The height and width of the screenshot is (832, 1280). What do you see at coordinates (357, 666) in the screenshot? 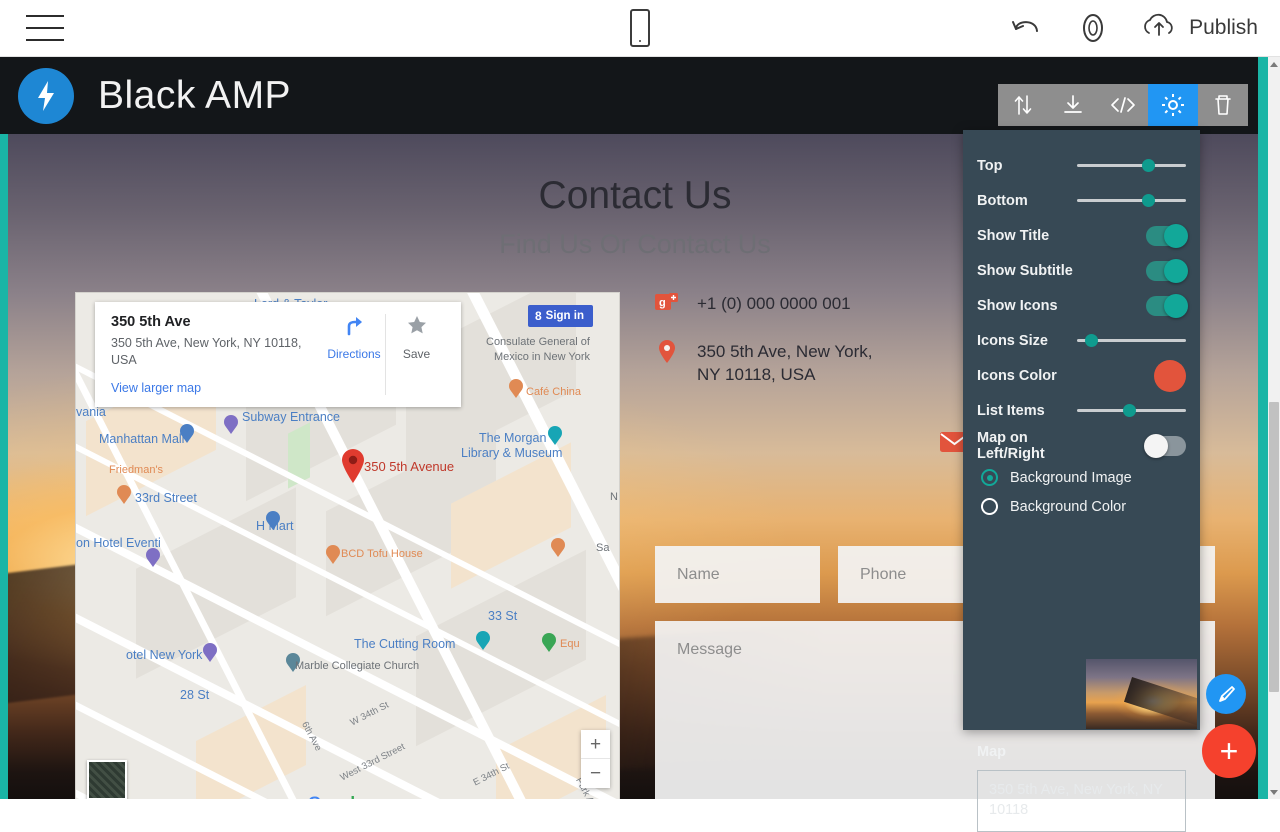
I see `map-place-label: Marble Collegiate Church` at bounding box center [357, 666].